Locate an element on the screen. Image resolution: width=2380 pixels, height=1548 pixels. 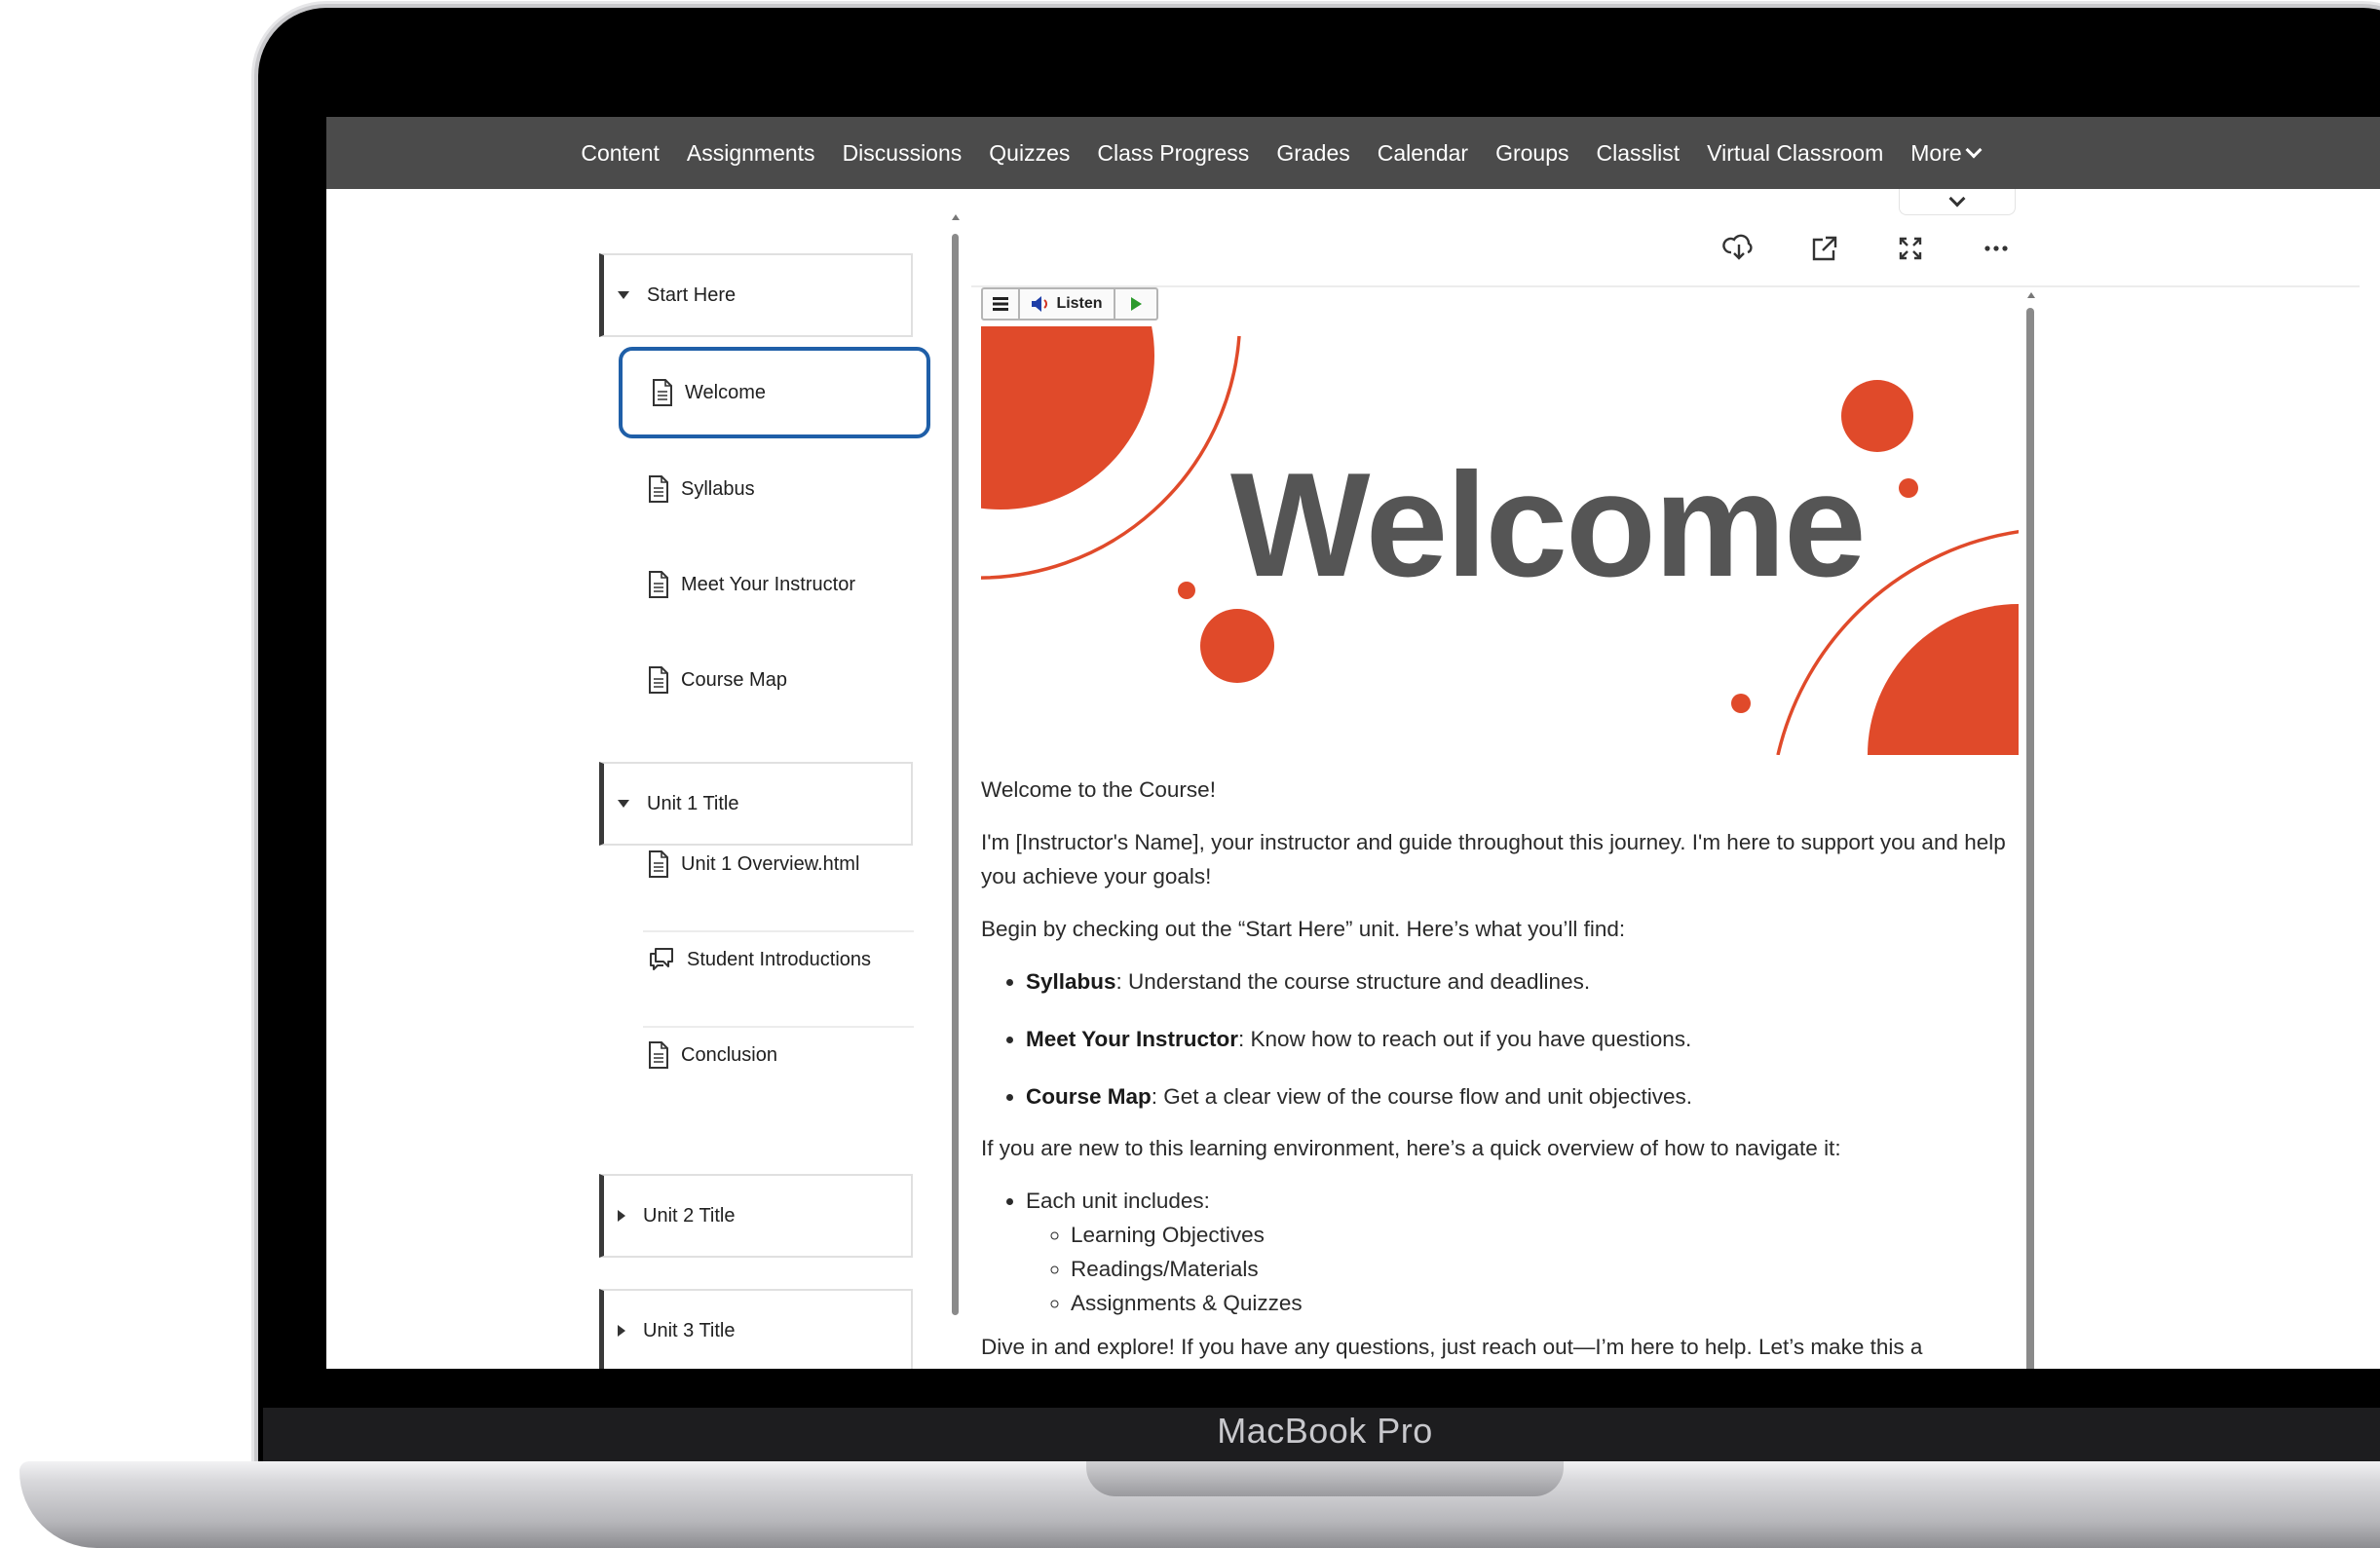
read-aloud-toolbar: Listen is located at coordinates (1069, 304).